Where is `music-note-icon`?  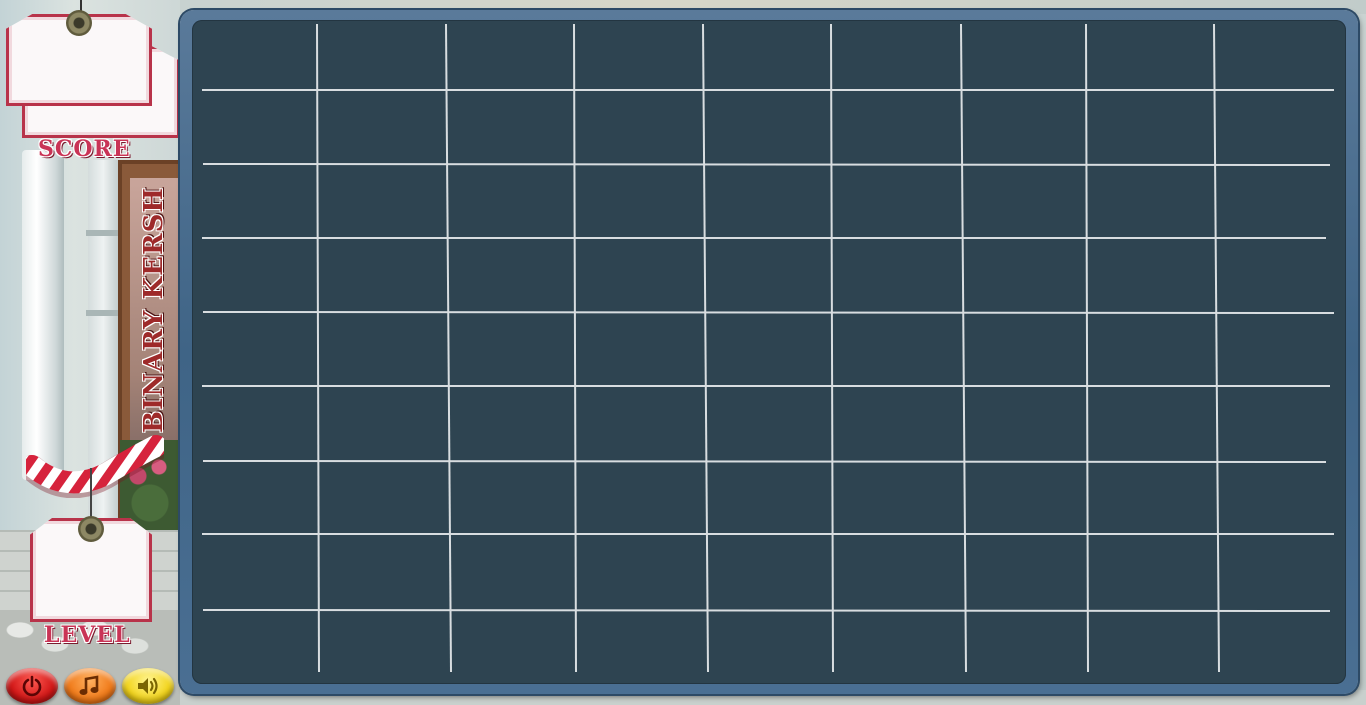 music-note-icon is located at coordinates (89, 685).